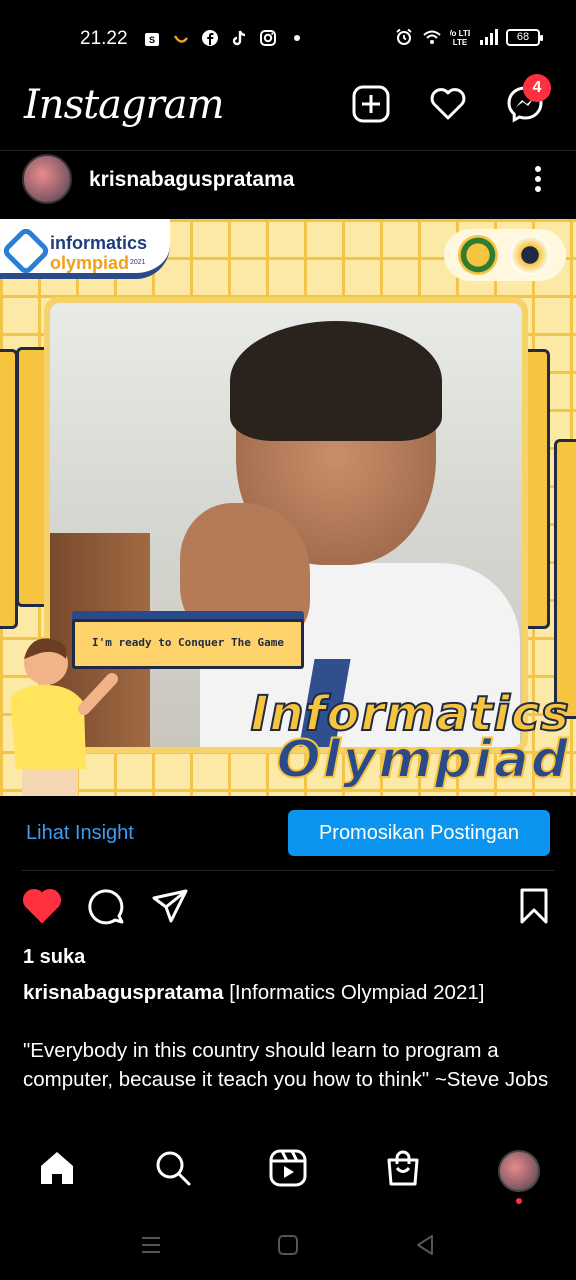  I want to click on search-icon, so click(173, 1168).